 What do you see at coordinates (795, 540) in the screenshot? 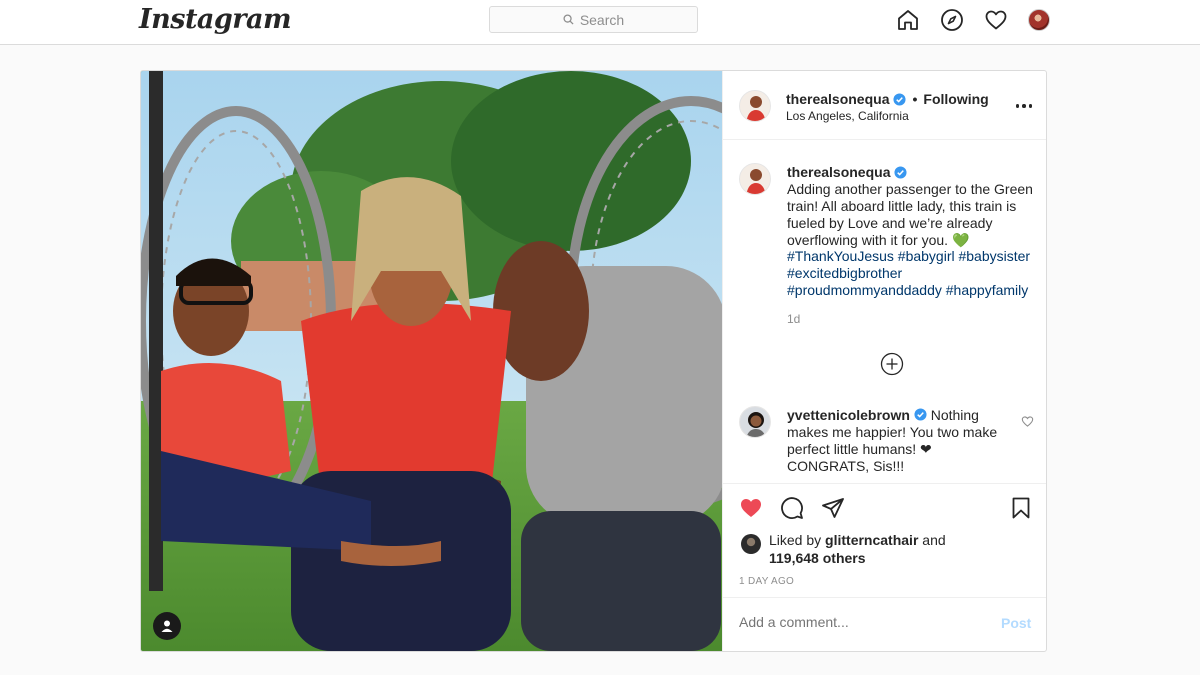
I see `liked-by-prefix: Liked by` at bounding box center [795, 540].